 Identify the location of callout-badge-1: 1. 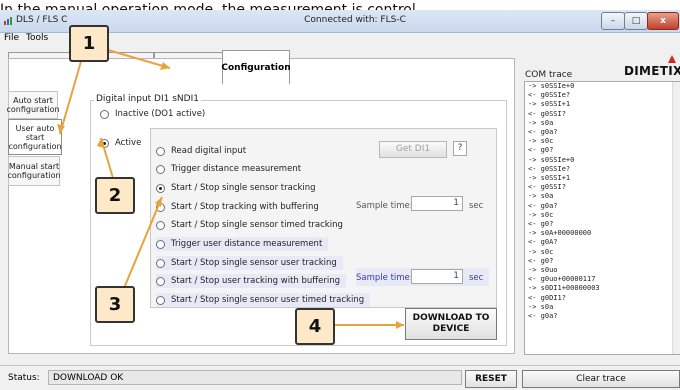
(89, 43).